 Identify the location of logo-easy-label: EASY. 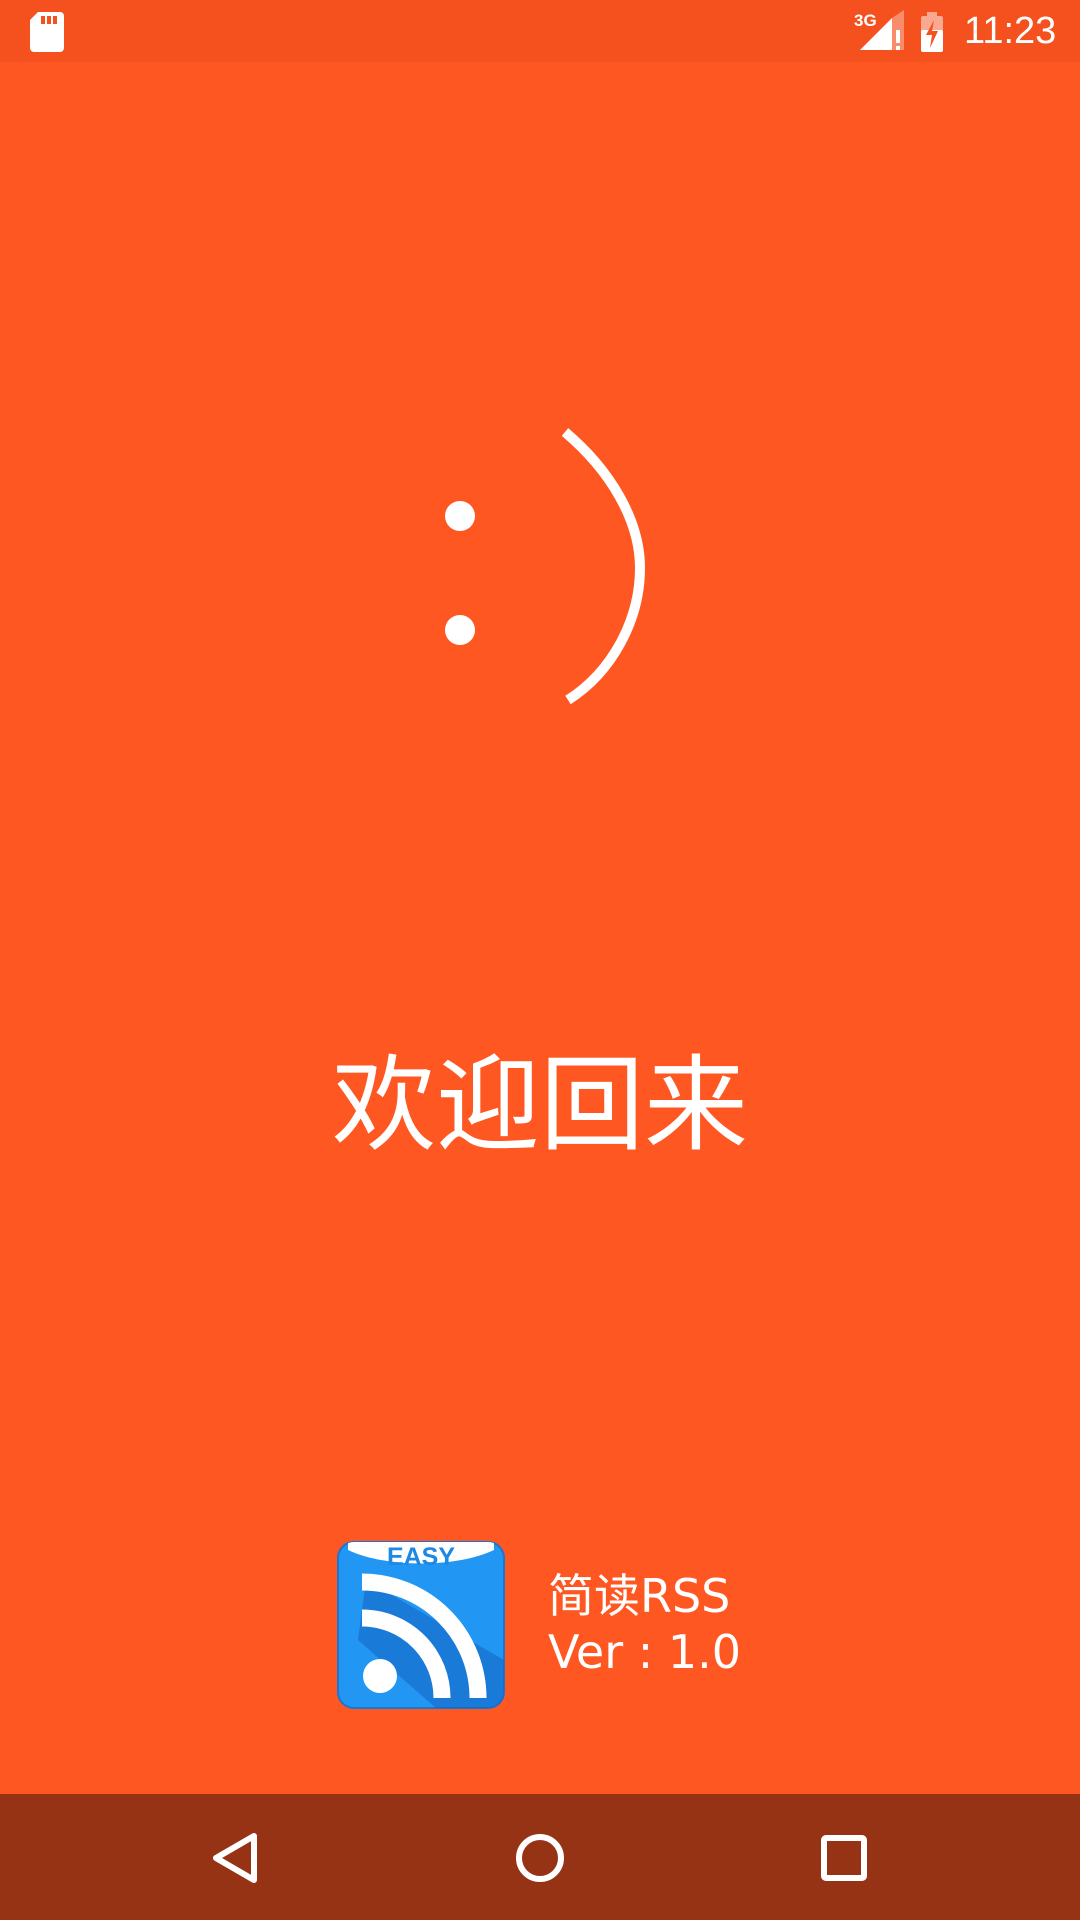
(421, 1557).